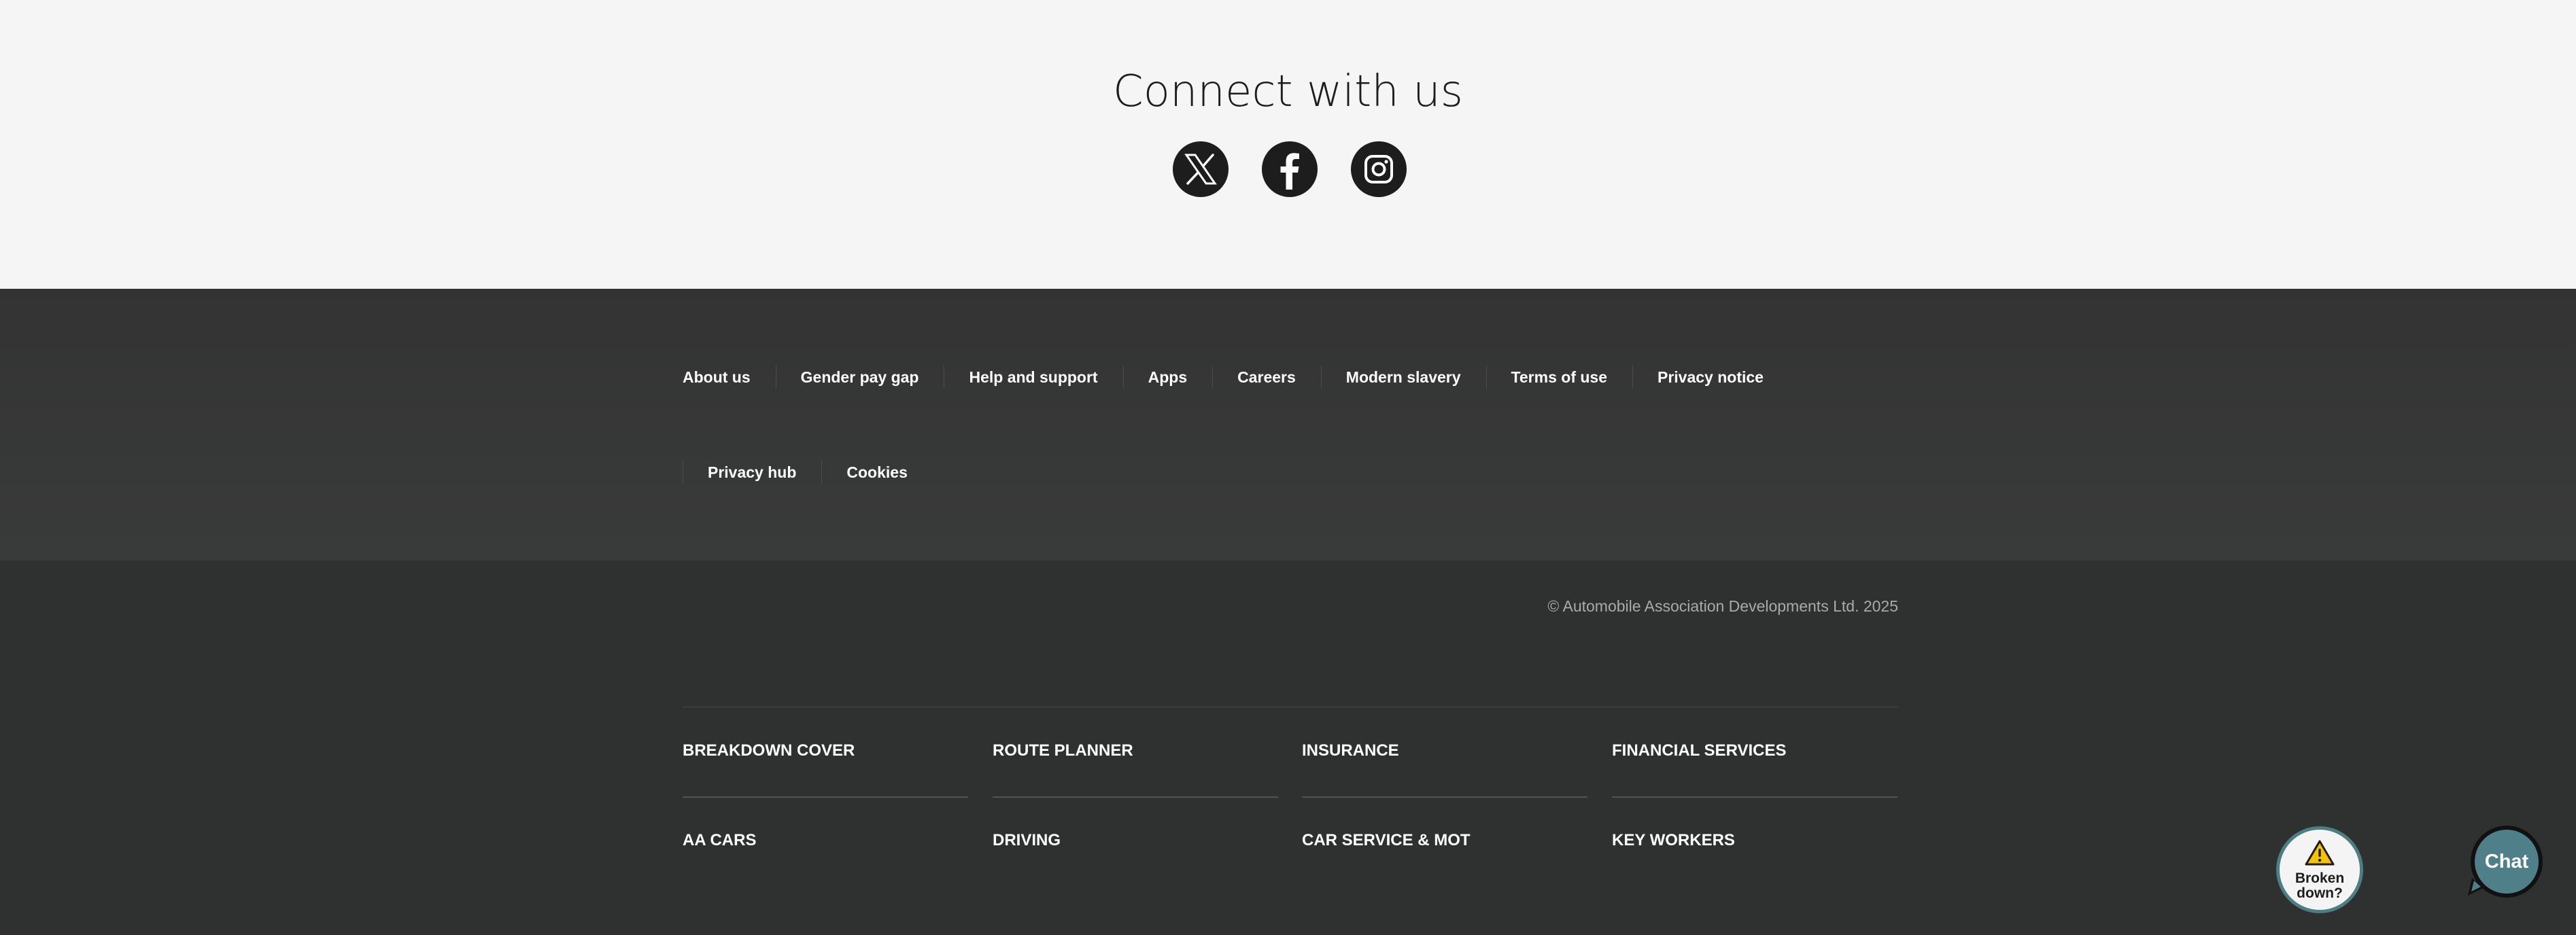  Describe the element at coordinates (1288, 92) in the screenshot. I see `connect-title: Connect with us` at that location.